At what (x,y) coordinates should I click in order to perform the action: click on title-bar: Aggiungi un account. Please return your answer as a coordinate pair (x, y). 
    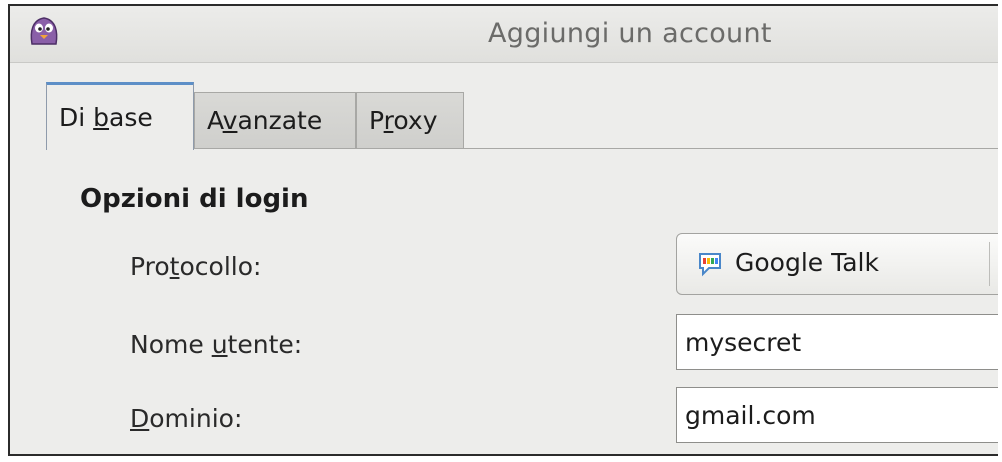
    Looking at the image, I should click on (504, 34).